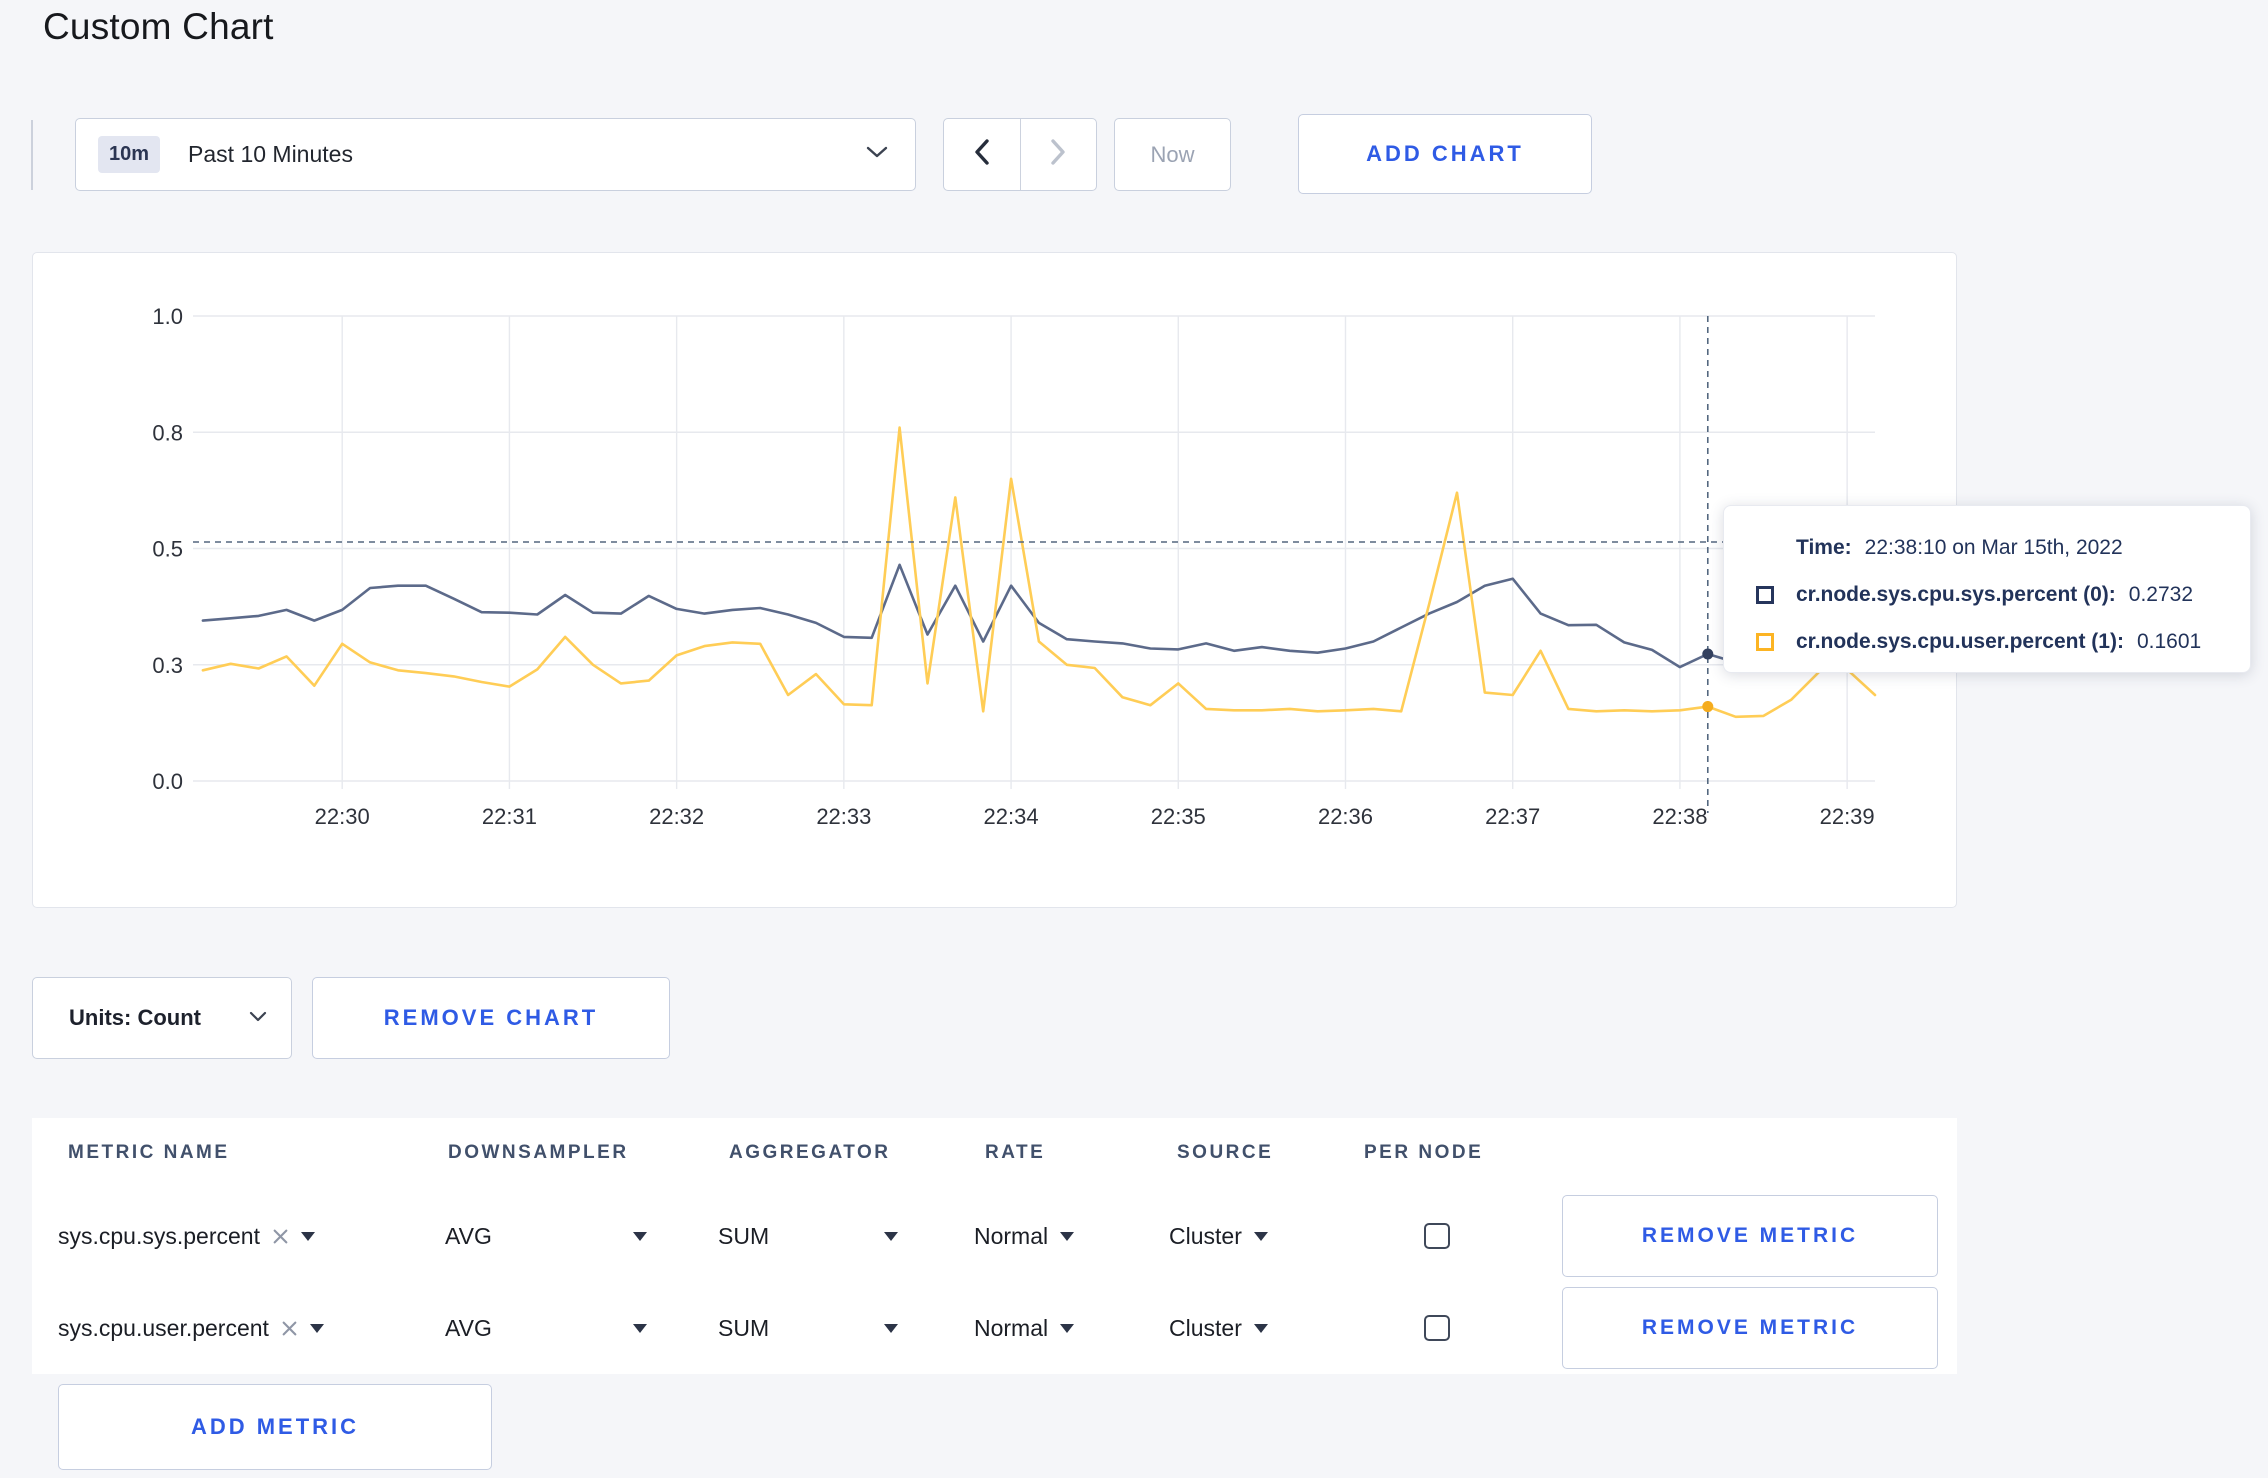  Describe the element at coordinates (538, 1152) in the screenshot. I see `column-header-downsampler: DOWNSAMPLER` at that location.